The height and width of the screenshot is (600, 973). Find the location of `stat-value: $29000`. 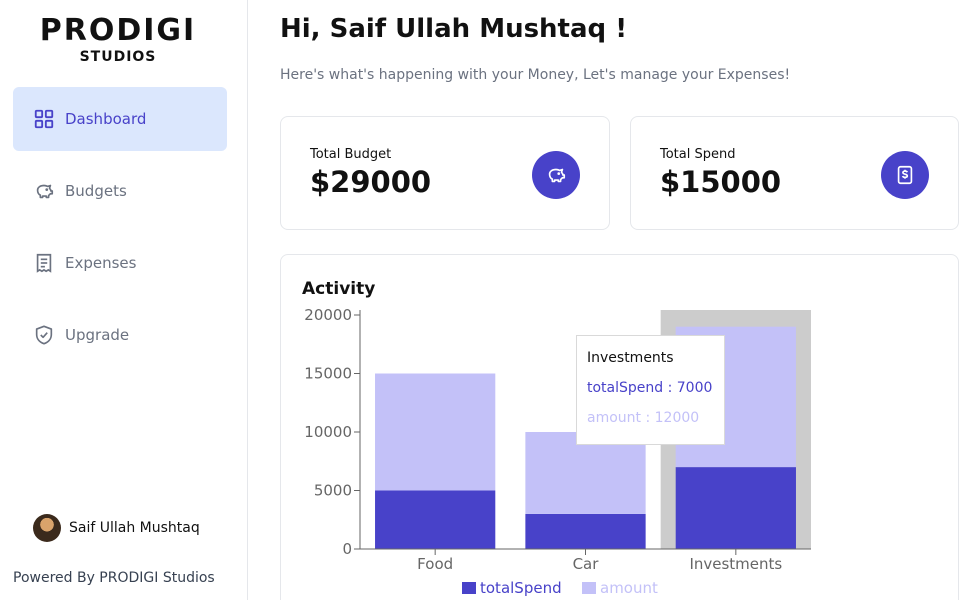

stat-value: $29000 is located at coordinates (371, 182).